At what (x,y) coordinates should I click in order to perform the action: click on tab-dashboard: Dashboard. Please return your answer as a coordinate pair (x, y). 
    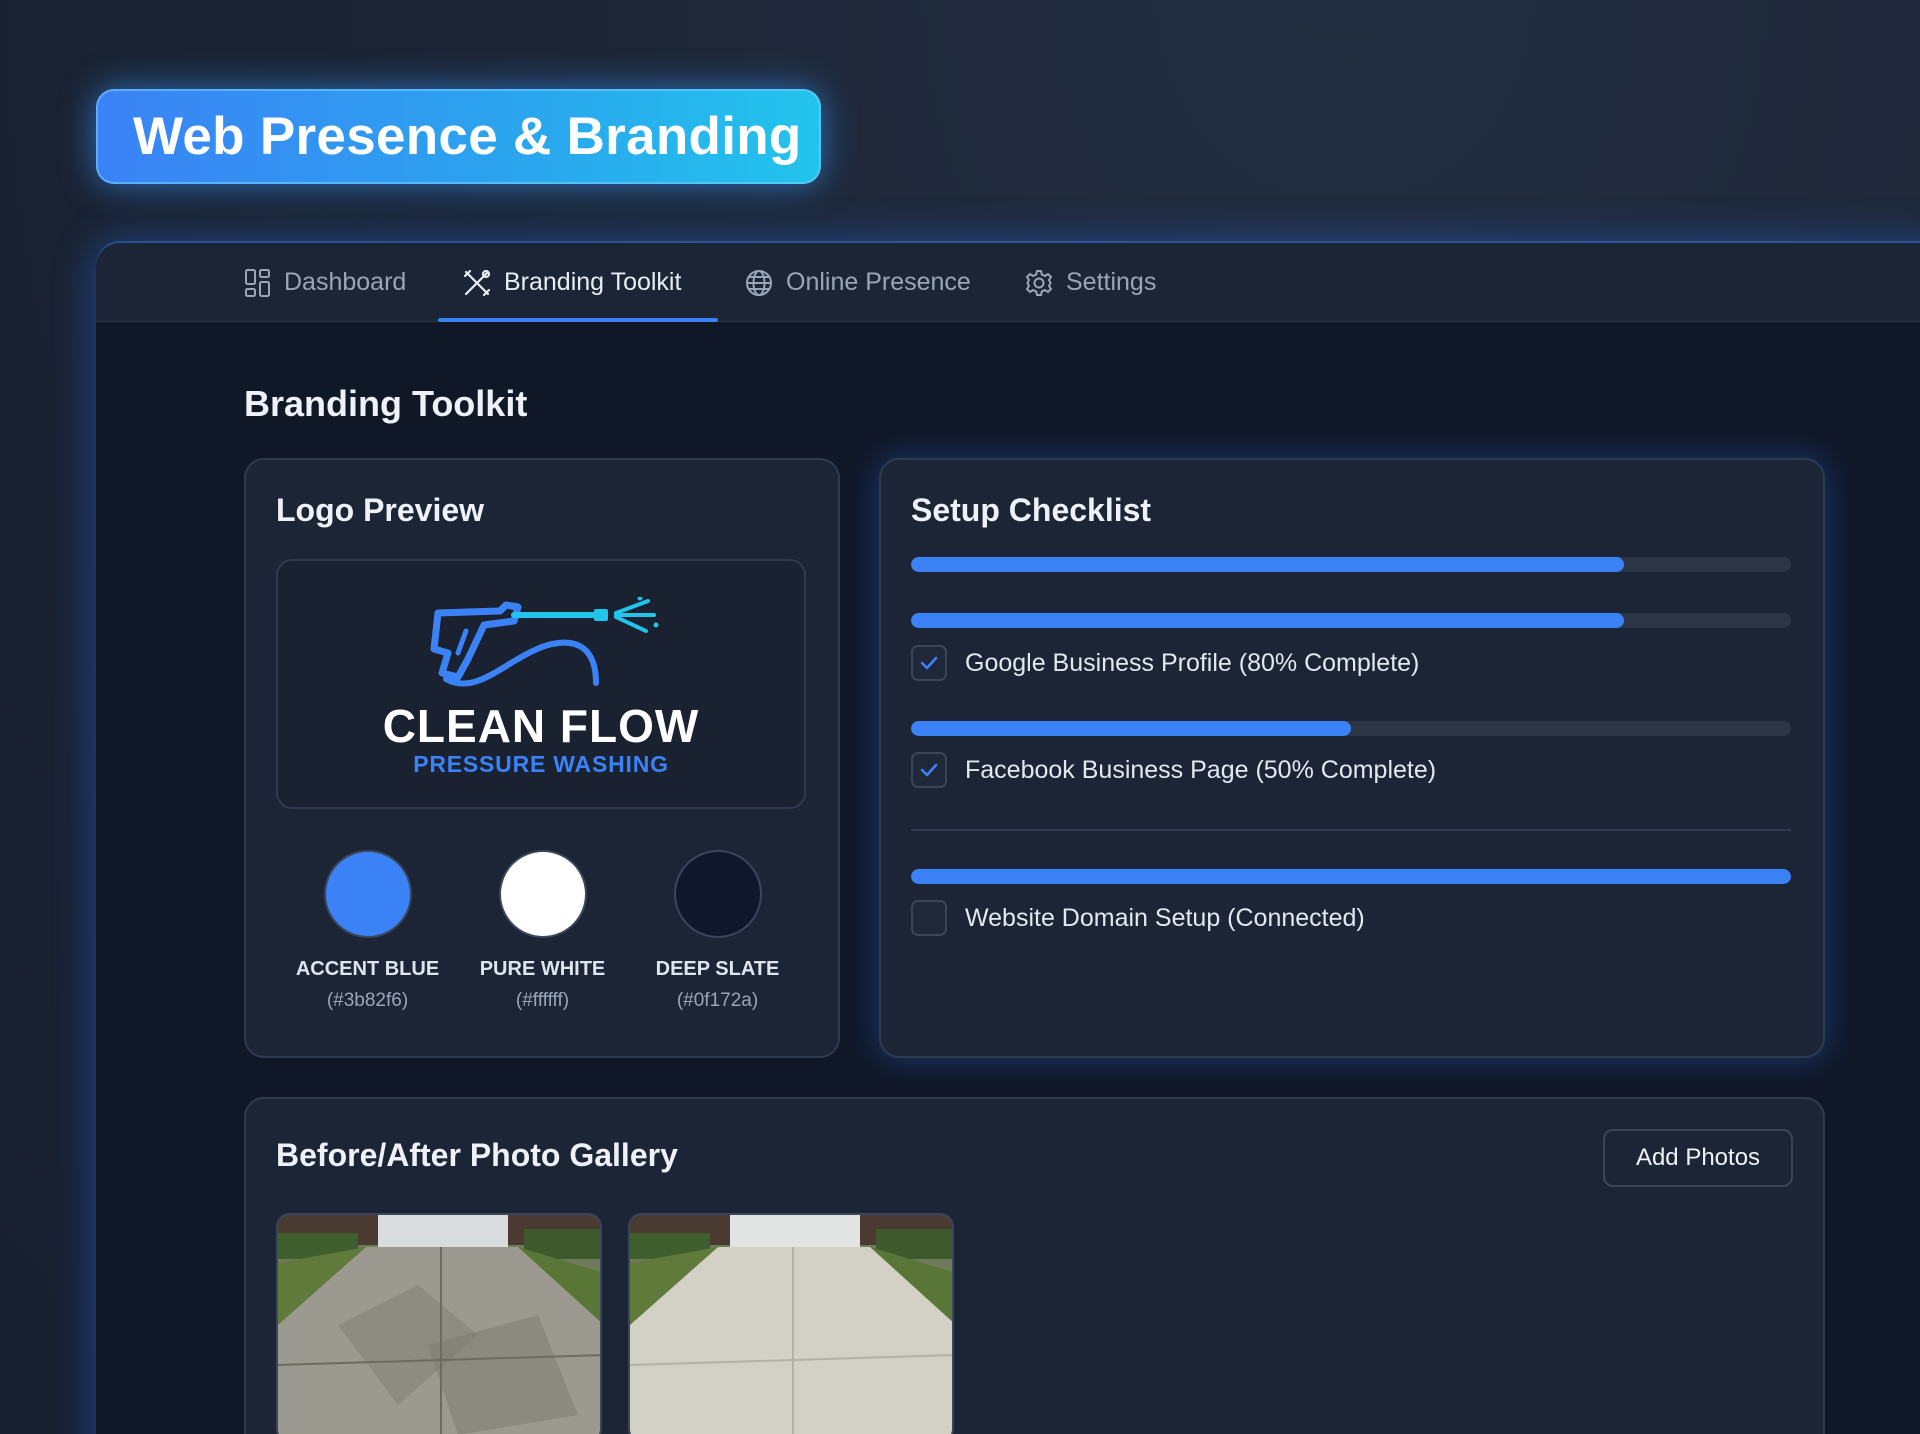
    Looking at the image, I should click on (325, 282).